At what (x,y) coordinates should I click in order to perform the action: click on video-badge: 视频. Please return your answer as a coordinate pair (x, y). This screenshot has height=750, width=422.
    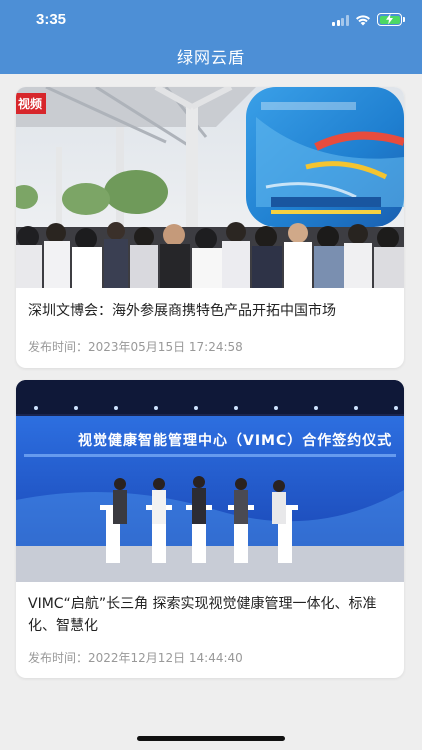
    Looking at the image, I should click on (31, 103).